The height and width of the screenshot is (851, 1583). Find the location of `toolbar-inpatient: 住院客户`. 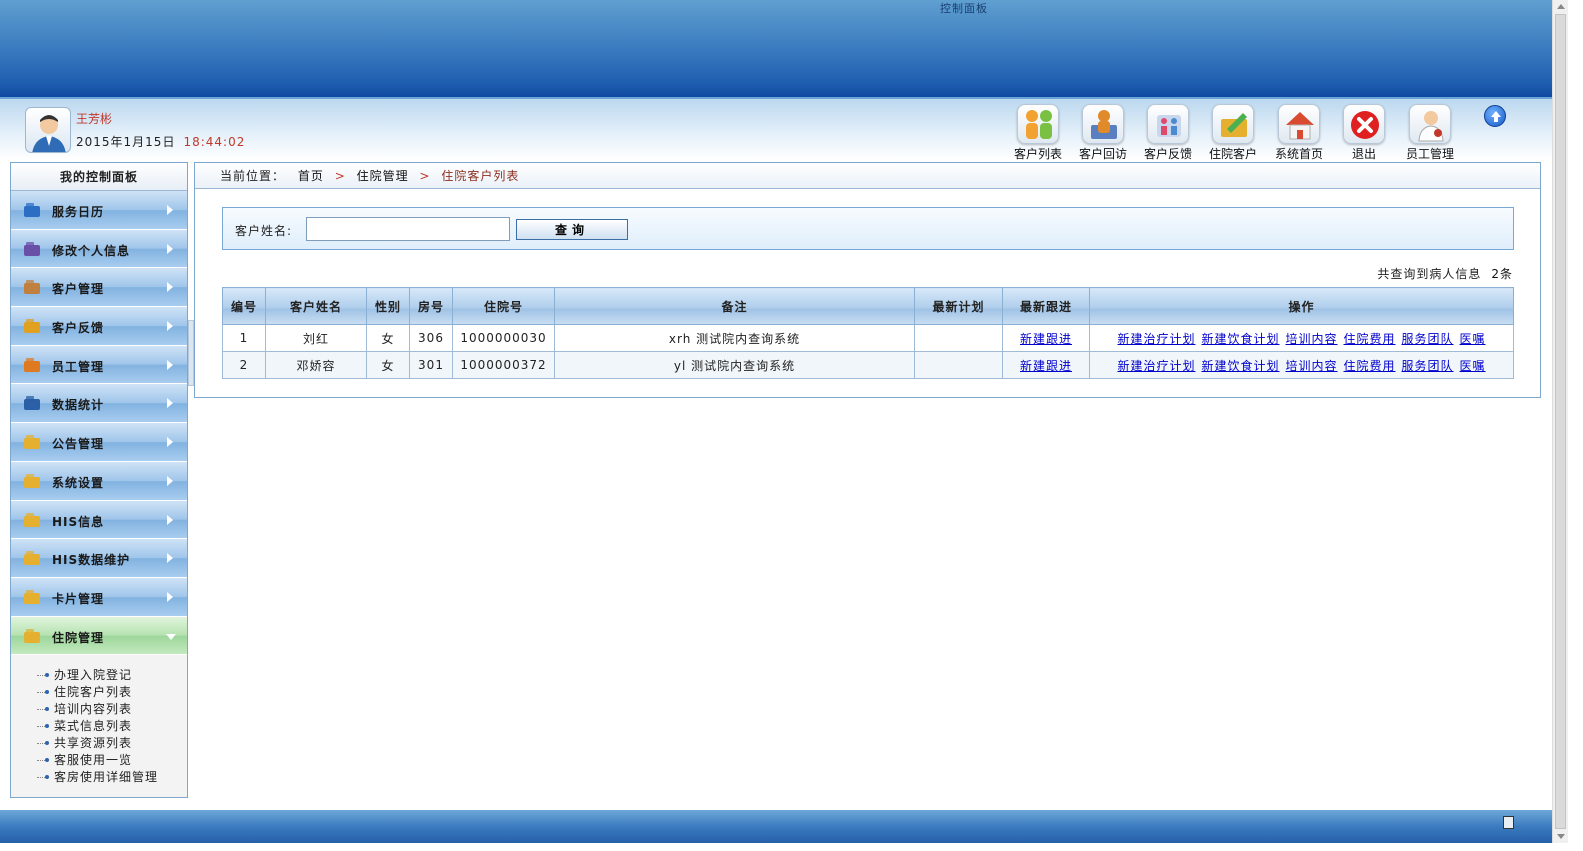

toolbar-inpatient: 住院客户 is located at coordinates (1233, 133).